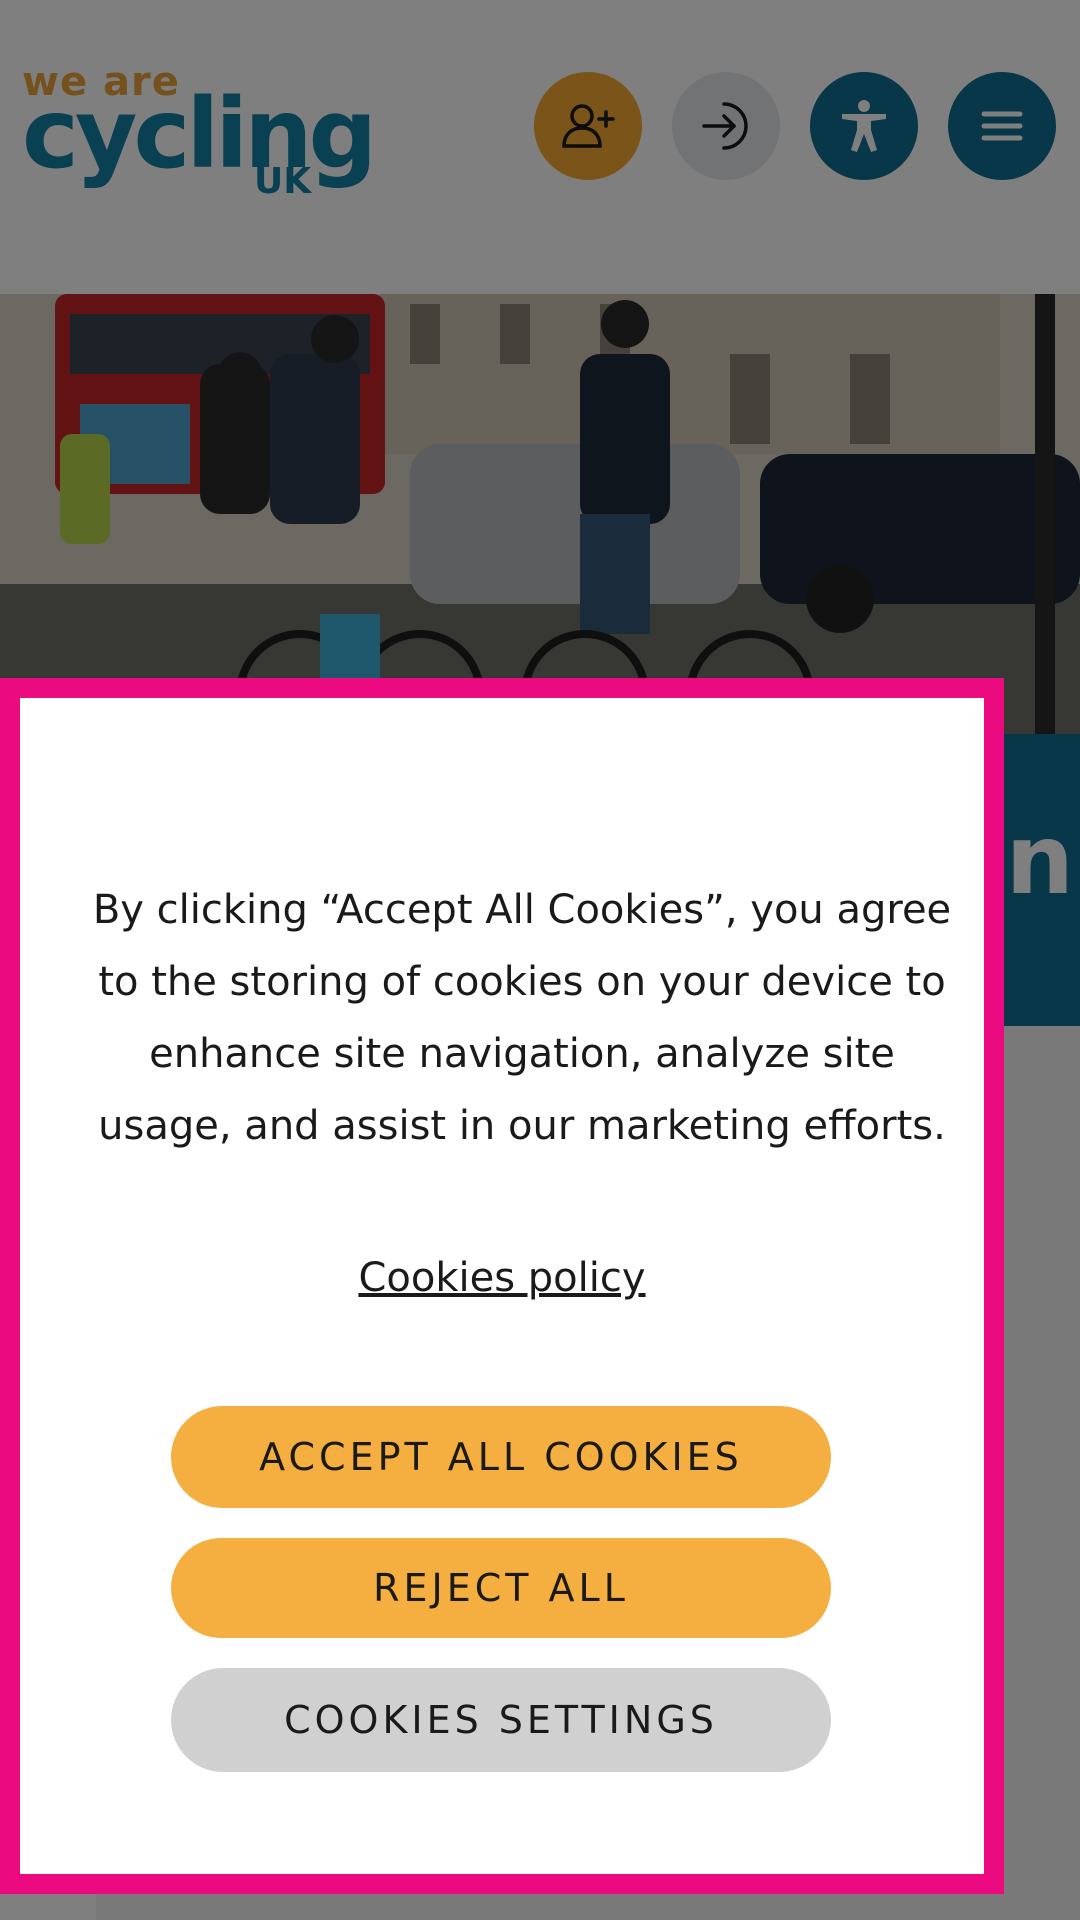 The image size is (1080, 1920). I want to click on cookies-settings-button: COOKIES SETTINGS, so click(501, 1720).